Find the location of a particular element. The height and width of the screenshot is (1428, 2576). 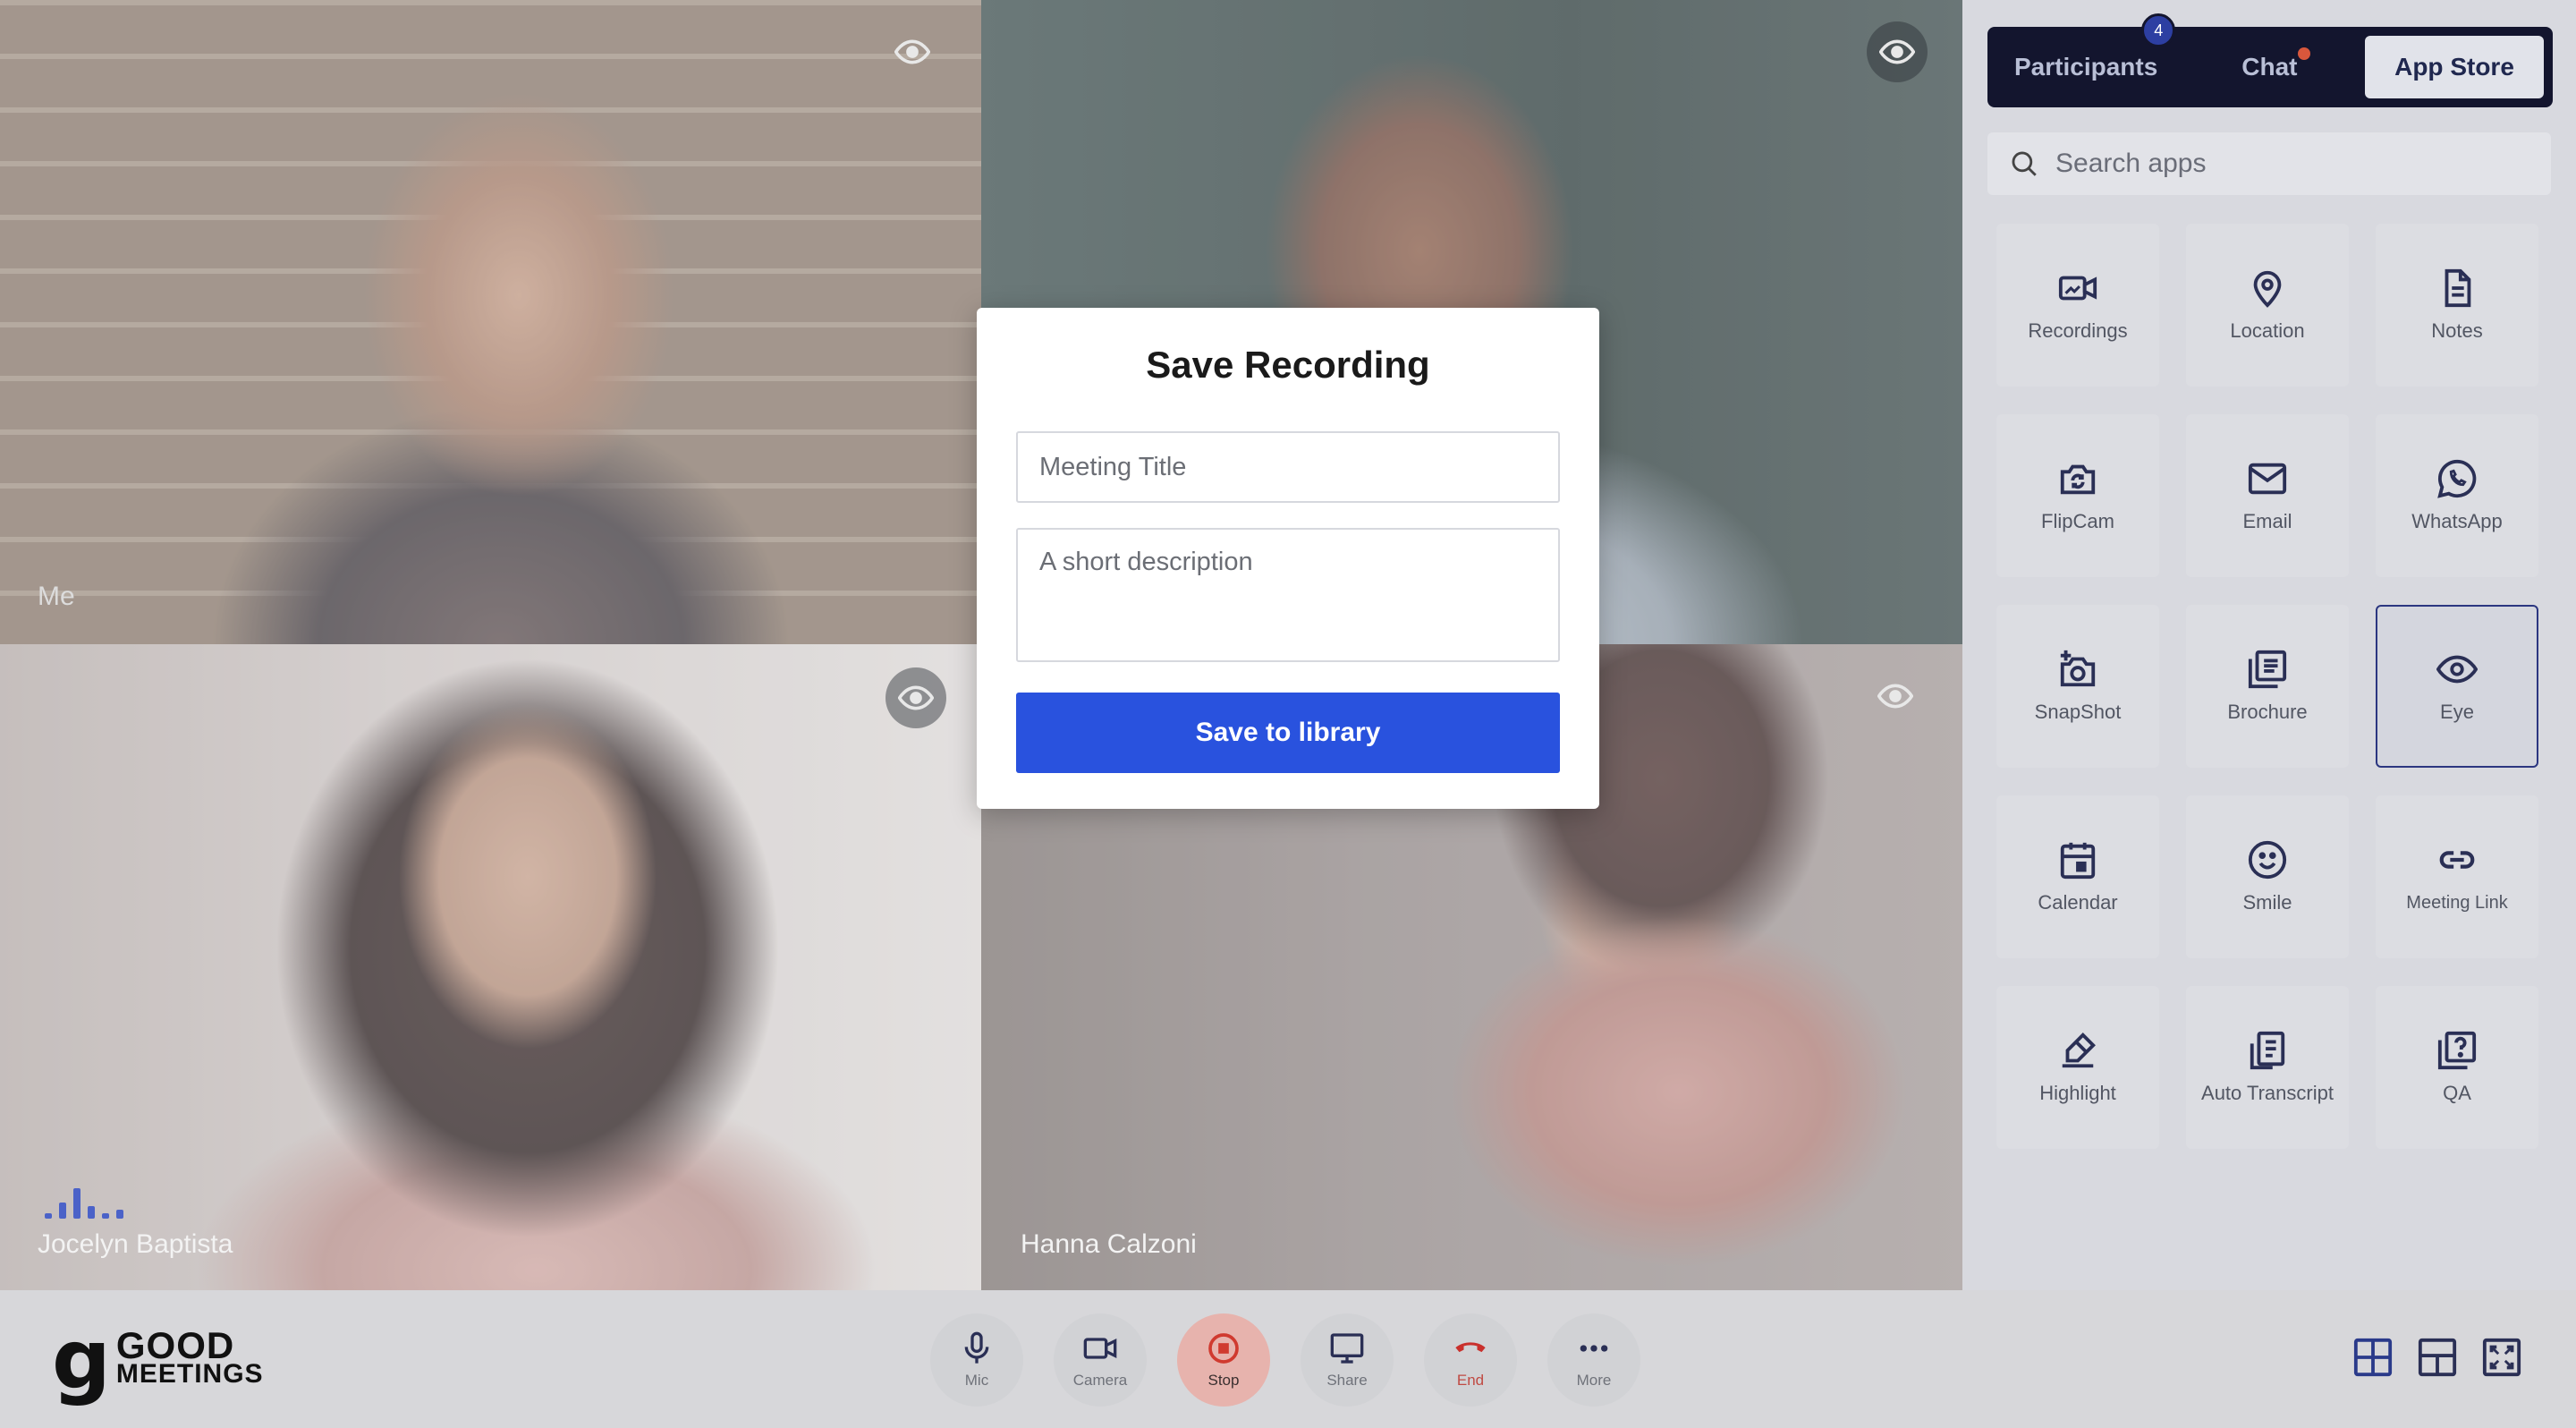

search-input is located at coordinates (2296, 164).